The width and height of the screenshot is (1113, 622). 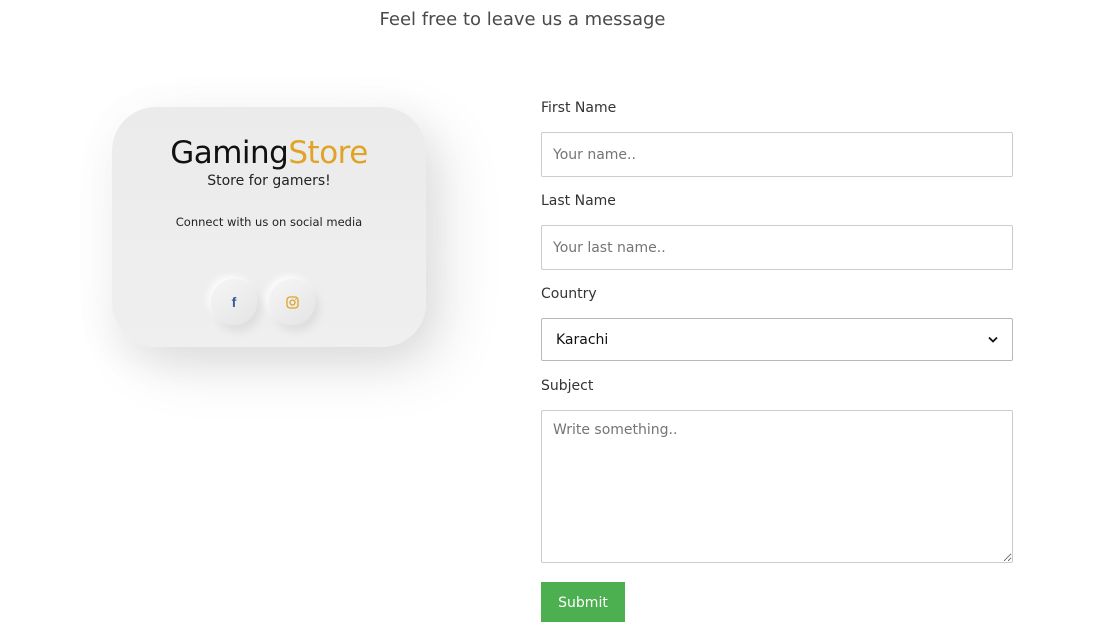 I want to click on submit-button: Submit, so click(x=583, y=602).